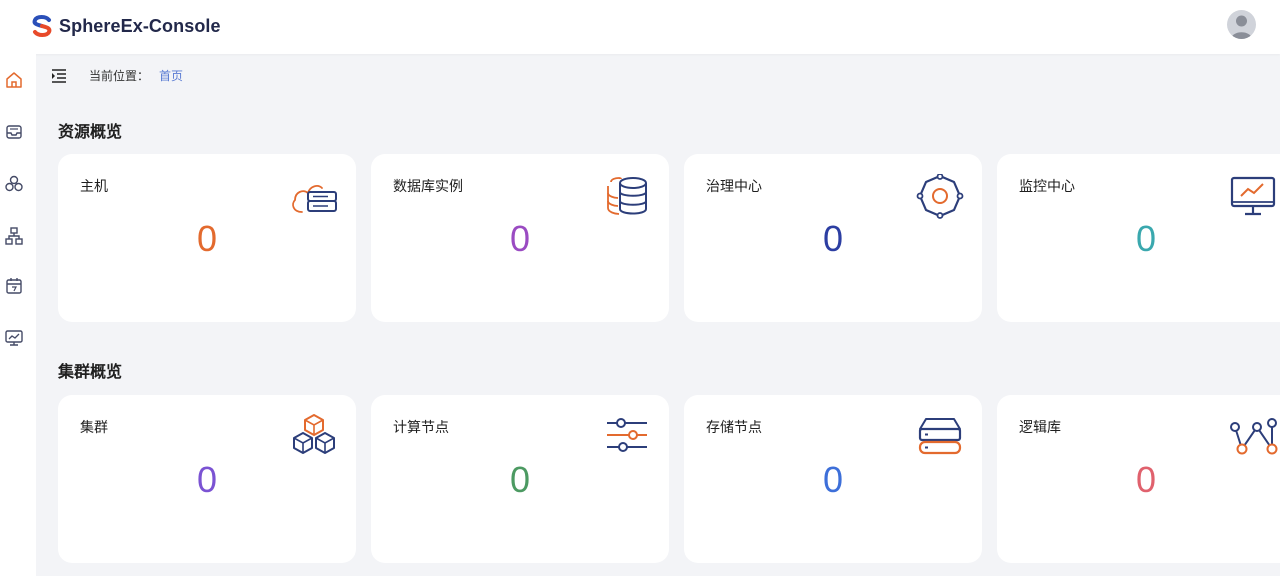  I want to click on card-title: 集群, so click(94, 428).